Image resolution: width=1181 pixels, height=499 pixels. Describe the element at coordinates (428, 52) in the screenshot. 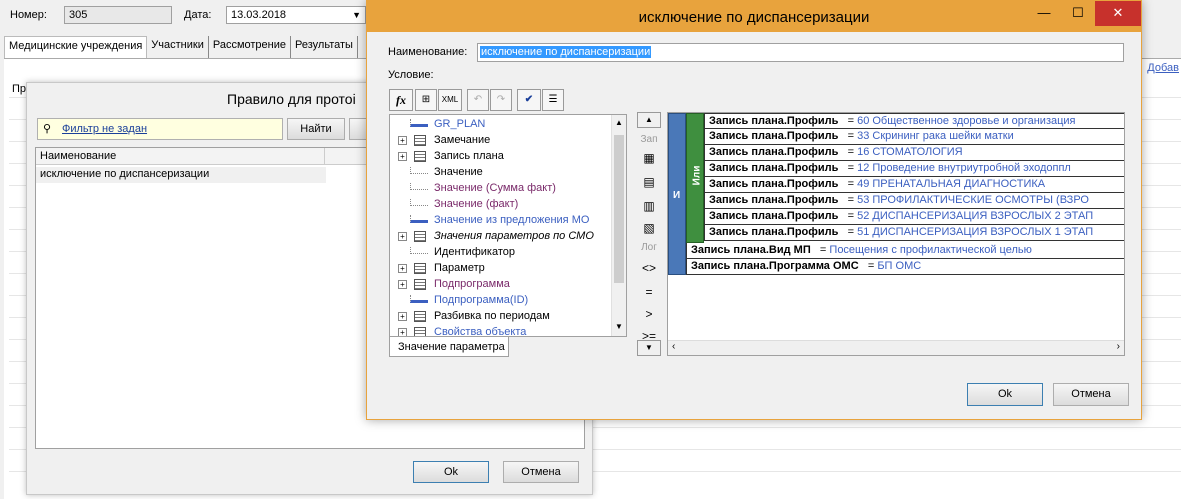

I see `name-label: Наименование:` at that location.